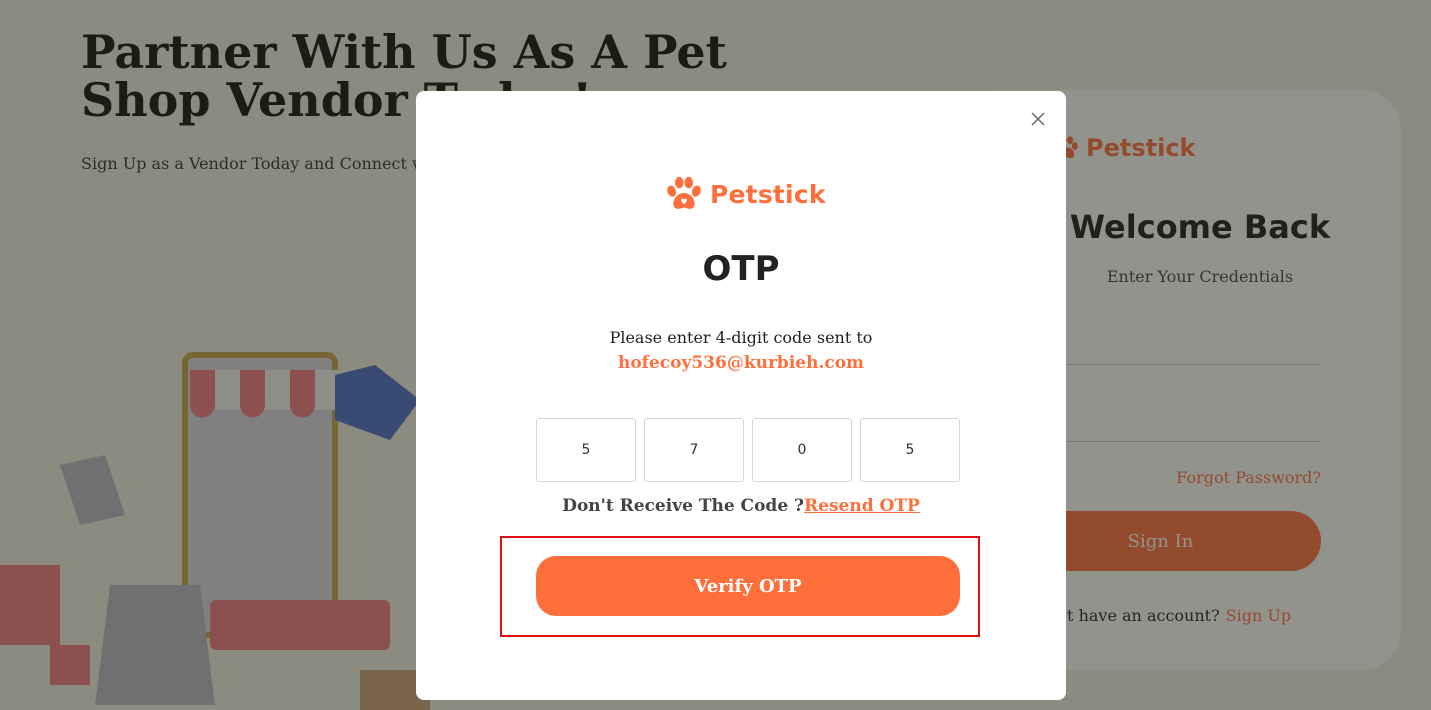  What do you see at coordinates (862, 506) in the screenshot?
I see `resend-otp-link: Resend OTP` at bounding box center [862, 506].